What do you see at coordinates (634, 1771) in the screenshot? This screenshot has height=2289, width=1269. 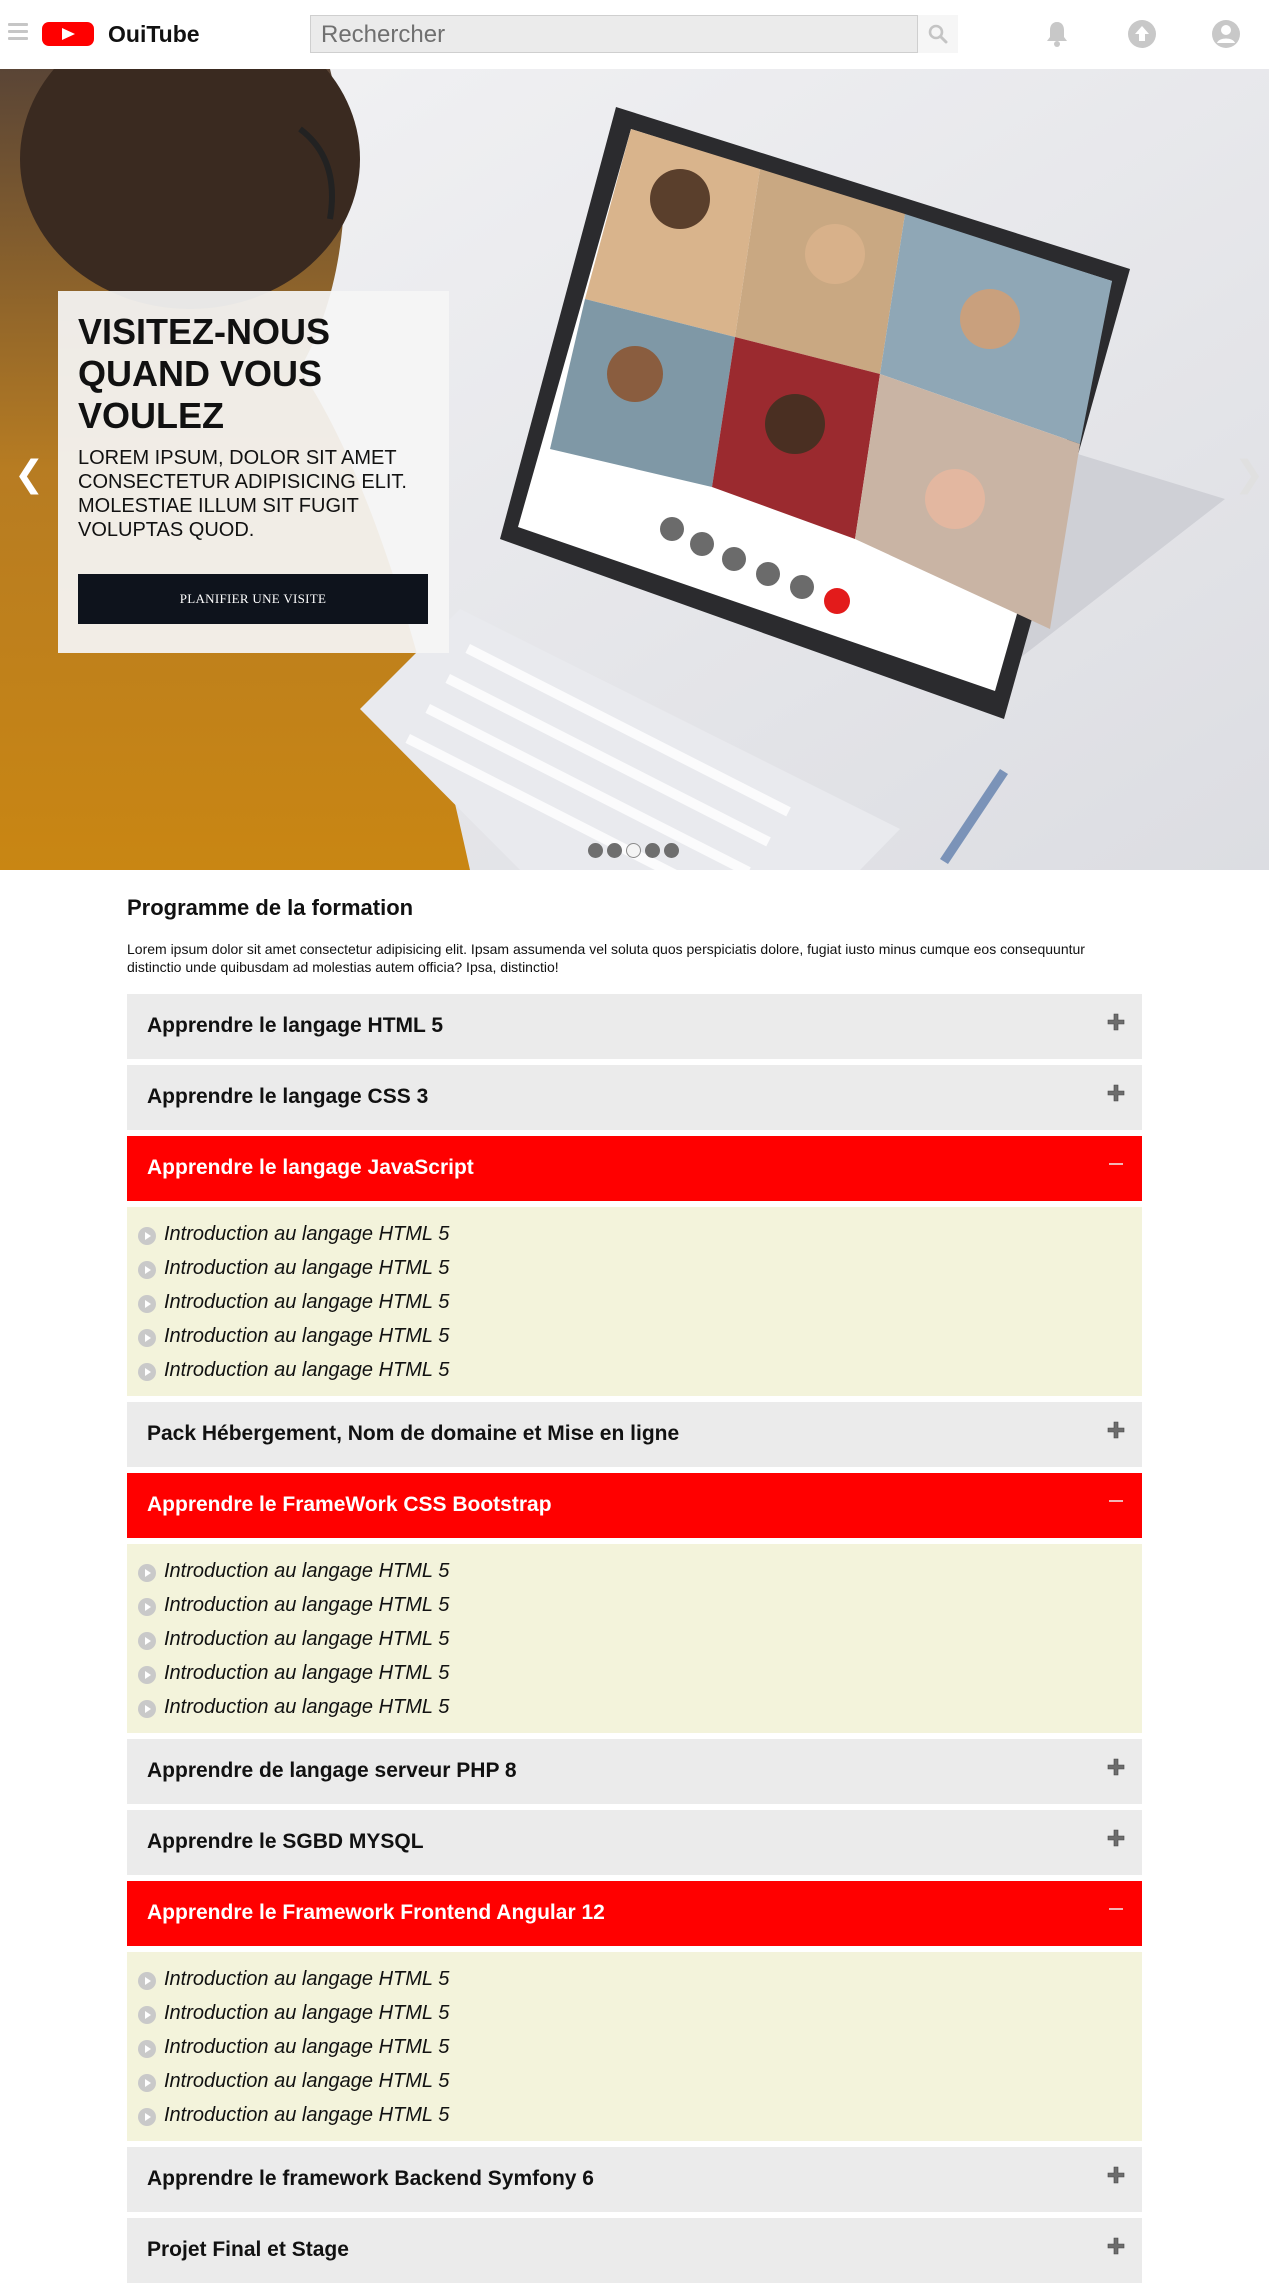 I see `accordion-header: Apprendre de langage serveur PHP 8` at bounding box center [634, 1771].